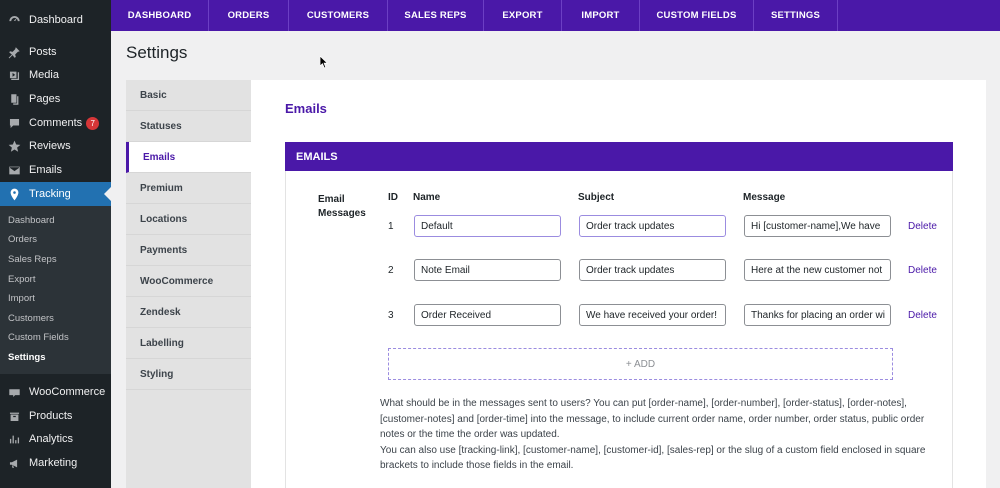 This screenshot has width=1000, height=488. Describe the element at coordinates (342, 206) in the screenshot. I see `email-messages-label: Email Messages` at that location.